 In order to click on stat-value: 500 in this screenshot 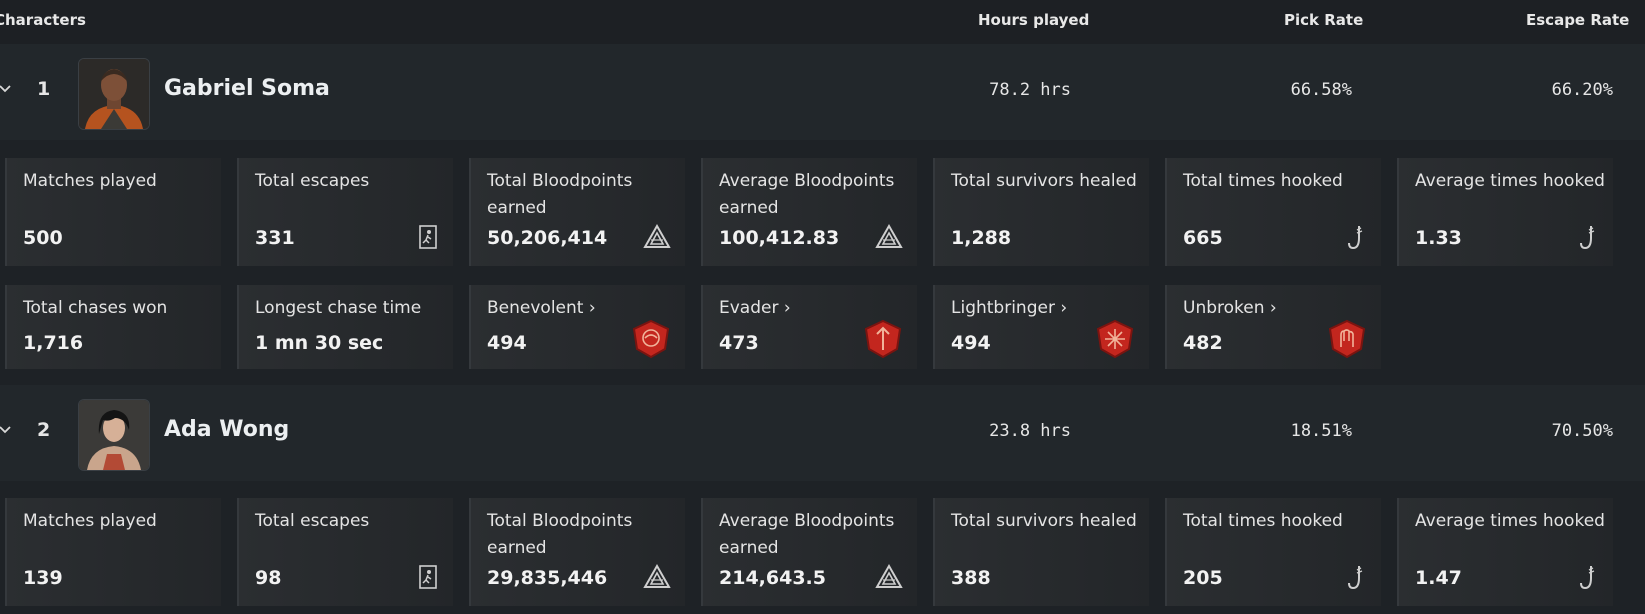, I will do `click(43, 238)`.